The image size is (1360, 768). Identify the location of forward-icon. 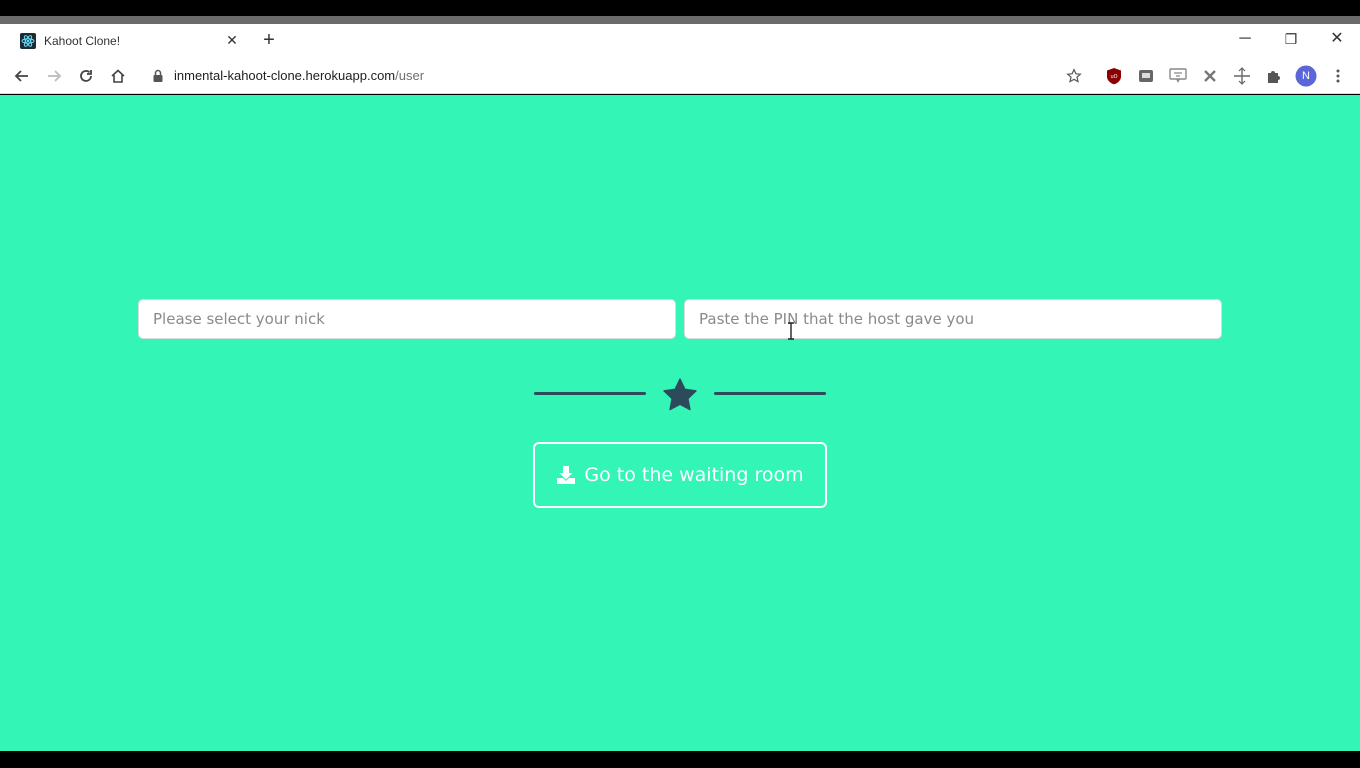
(54, 76).